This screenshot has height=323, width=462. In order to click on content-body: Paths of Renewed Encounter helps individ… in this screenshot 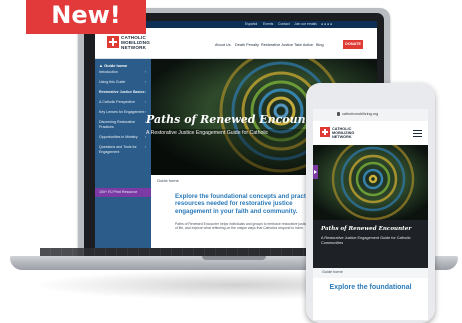, I will do `click(249, 226)`.